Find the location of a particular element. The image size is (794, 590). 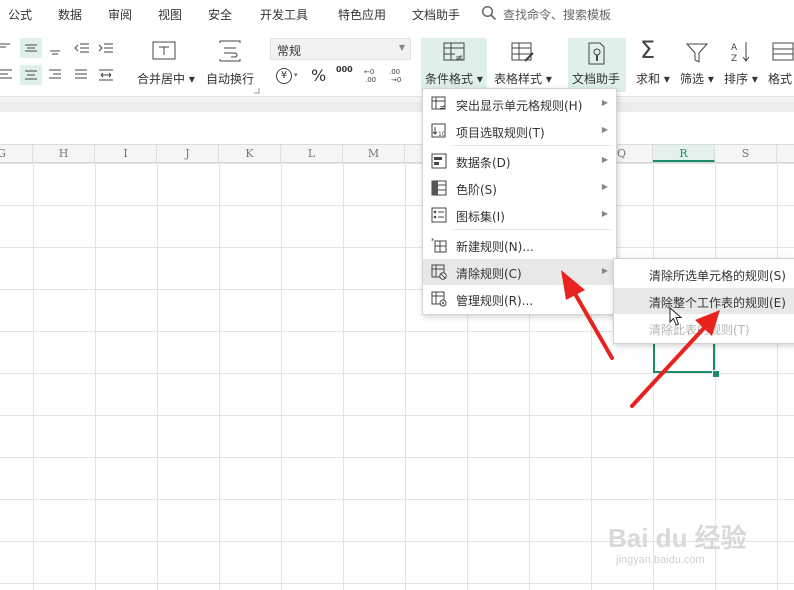

toolbar-separator is located at coordinates (397, 107).